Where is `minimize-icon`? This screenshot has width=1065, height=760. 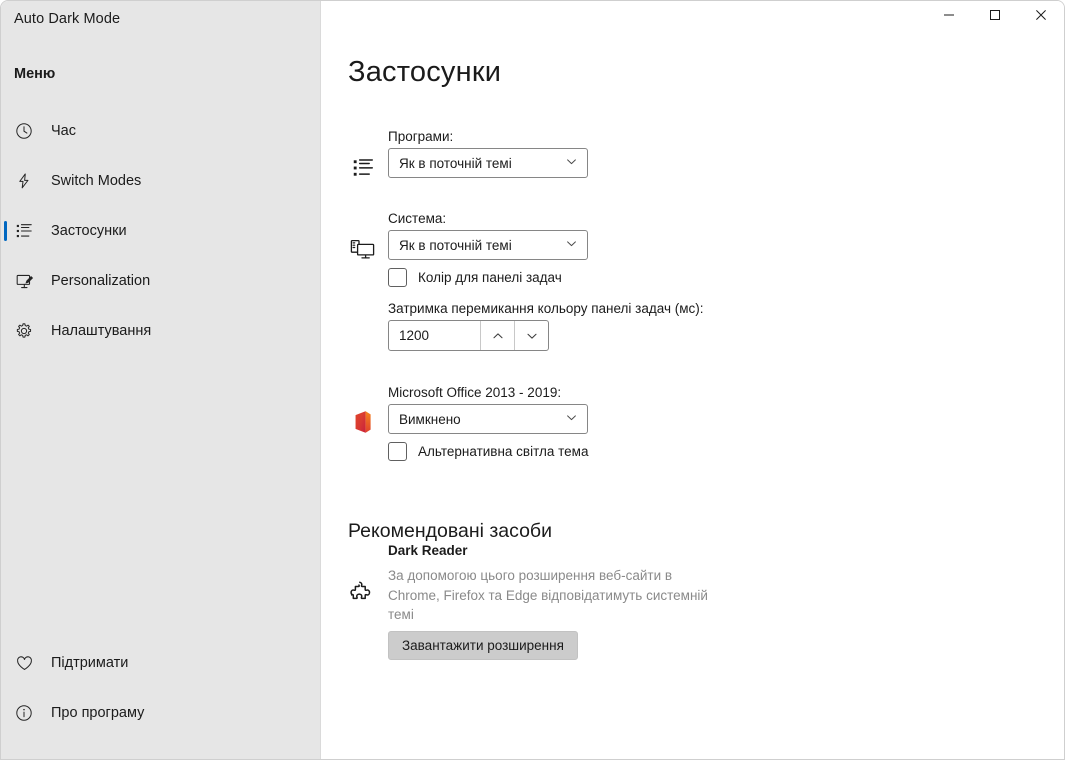 minimize-icon is located at coordinates (949, 17).